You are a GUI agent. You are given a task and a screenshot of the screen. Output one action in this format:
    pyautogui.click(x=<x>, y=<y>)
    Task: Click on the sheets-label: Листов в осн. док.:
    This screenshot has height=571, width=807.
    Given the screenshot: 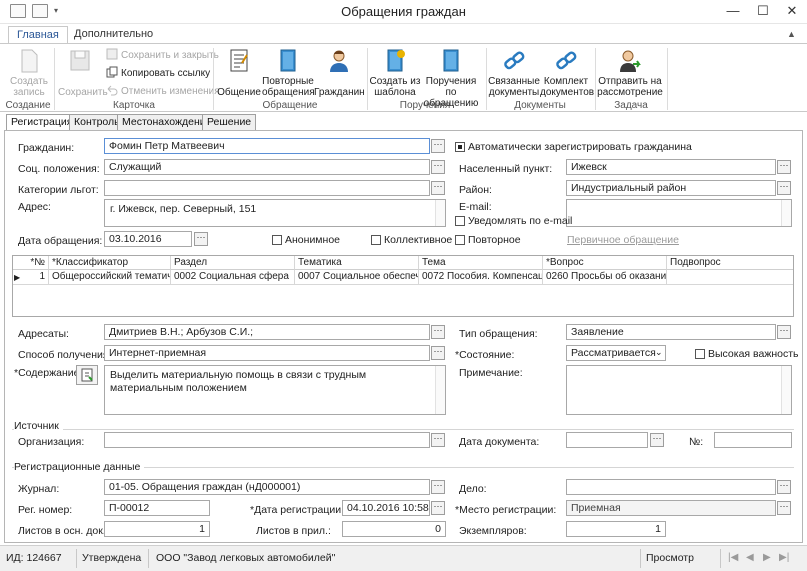 What is the action you would take?
    pyautogui.click(x=63, y=531)
    